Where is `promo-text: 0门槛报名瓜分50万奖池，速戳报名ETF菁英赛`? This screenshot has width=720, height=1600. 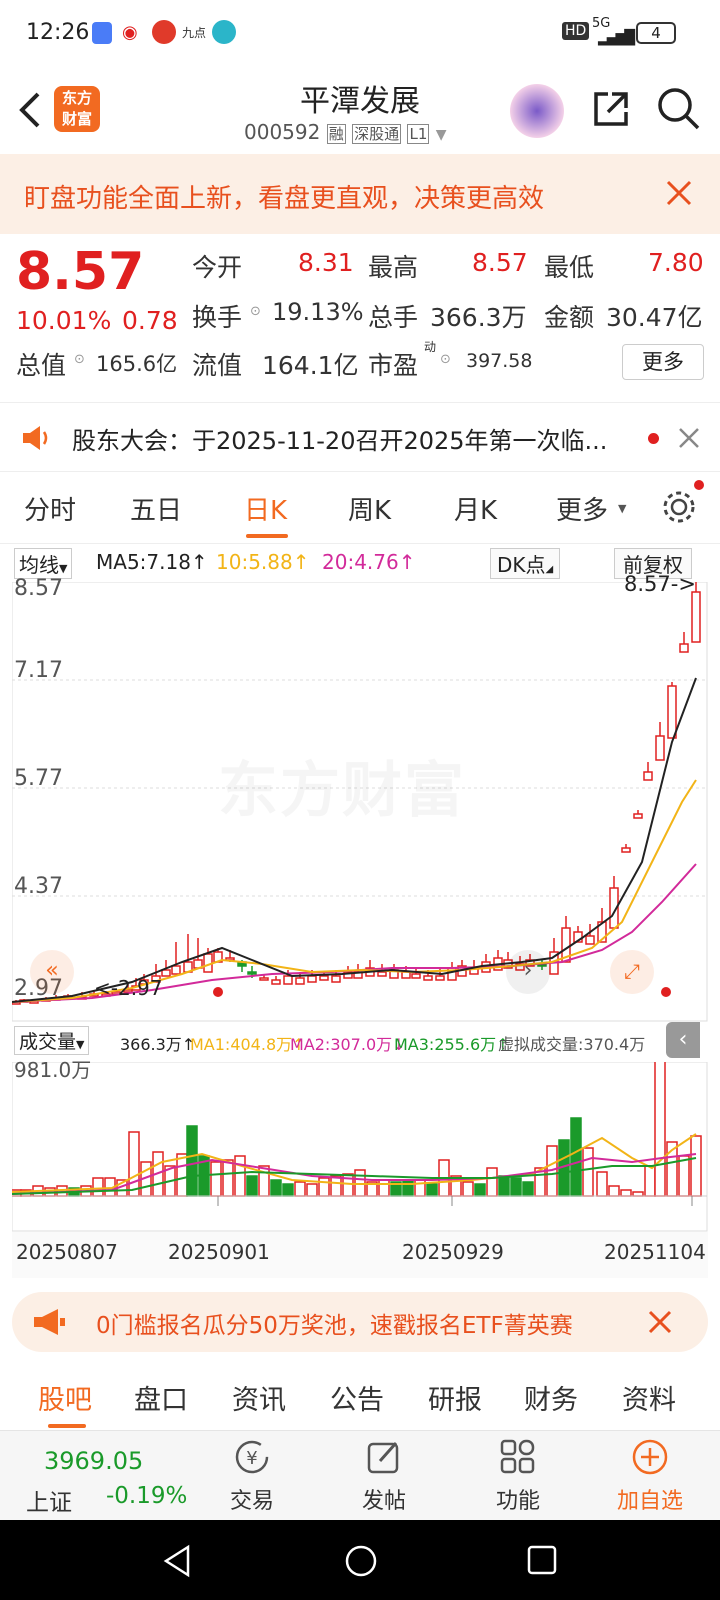 promo-text: 0门槛报名瓜分50万奖池，速戳报名ETF菁英赛 is located at coordinates (334, 1326).